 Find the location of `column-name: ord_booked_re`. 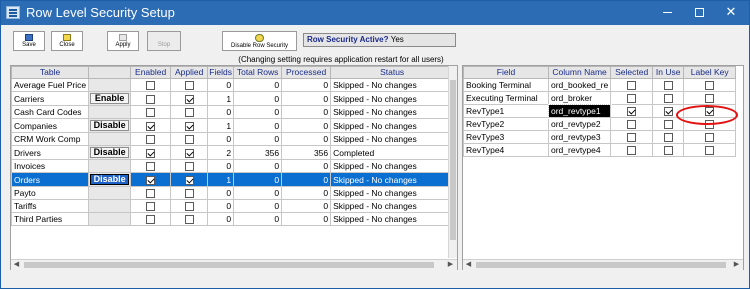

column-name: ord_booked_re is located at coordinates (579, 85).